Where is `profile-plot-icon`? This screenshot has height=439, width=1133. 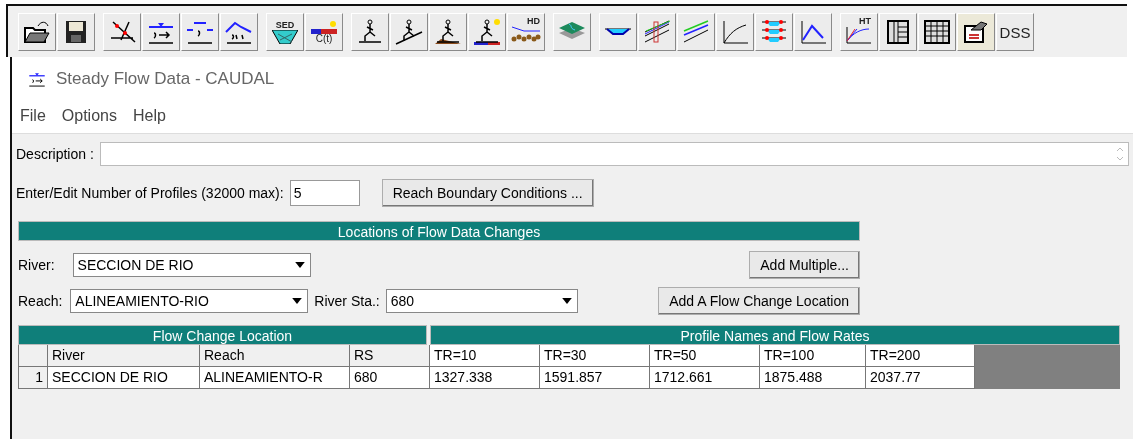
profile-plot-icon is located at coordinates (657, 32).